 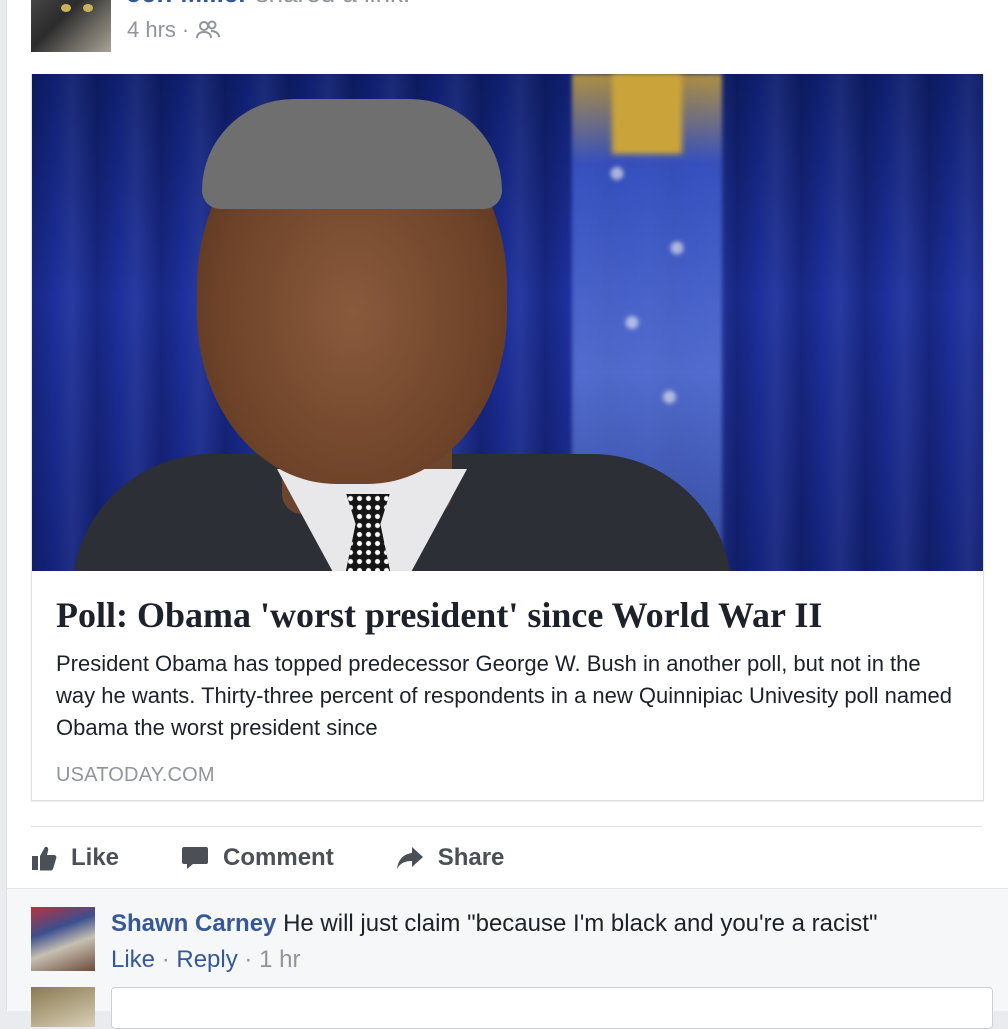 I want to click on share-button: Share, so click(x=450, y=858).